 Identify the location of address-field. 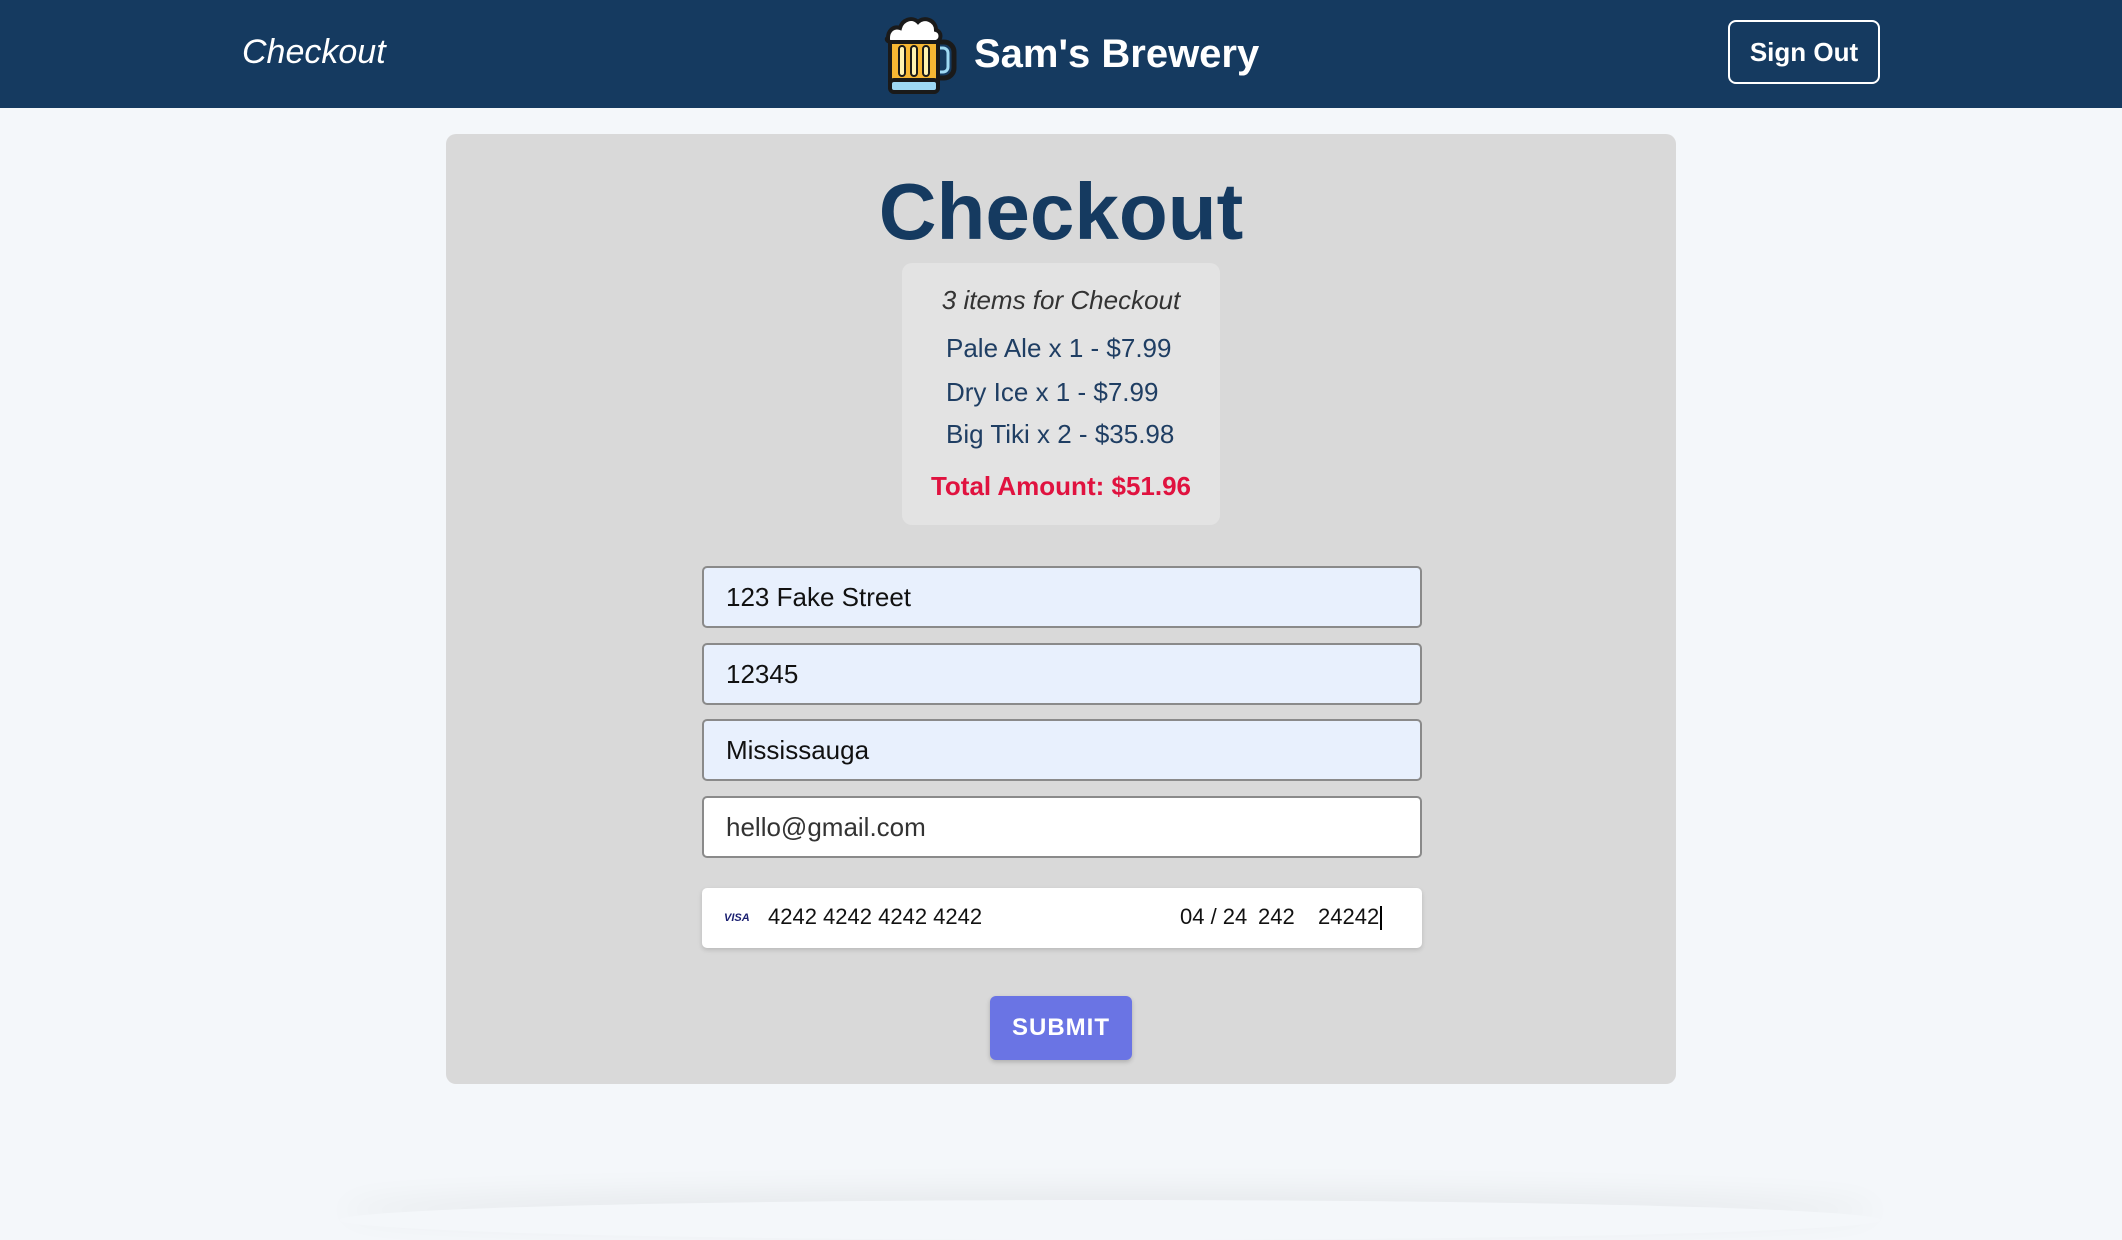
(1062, 597).